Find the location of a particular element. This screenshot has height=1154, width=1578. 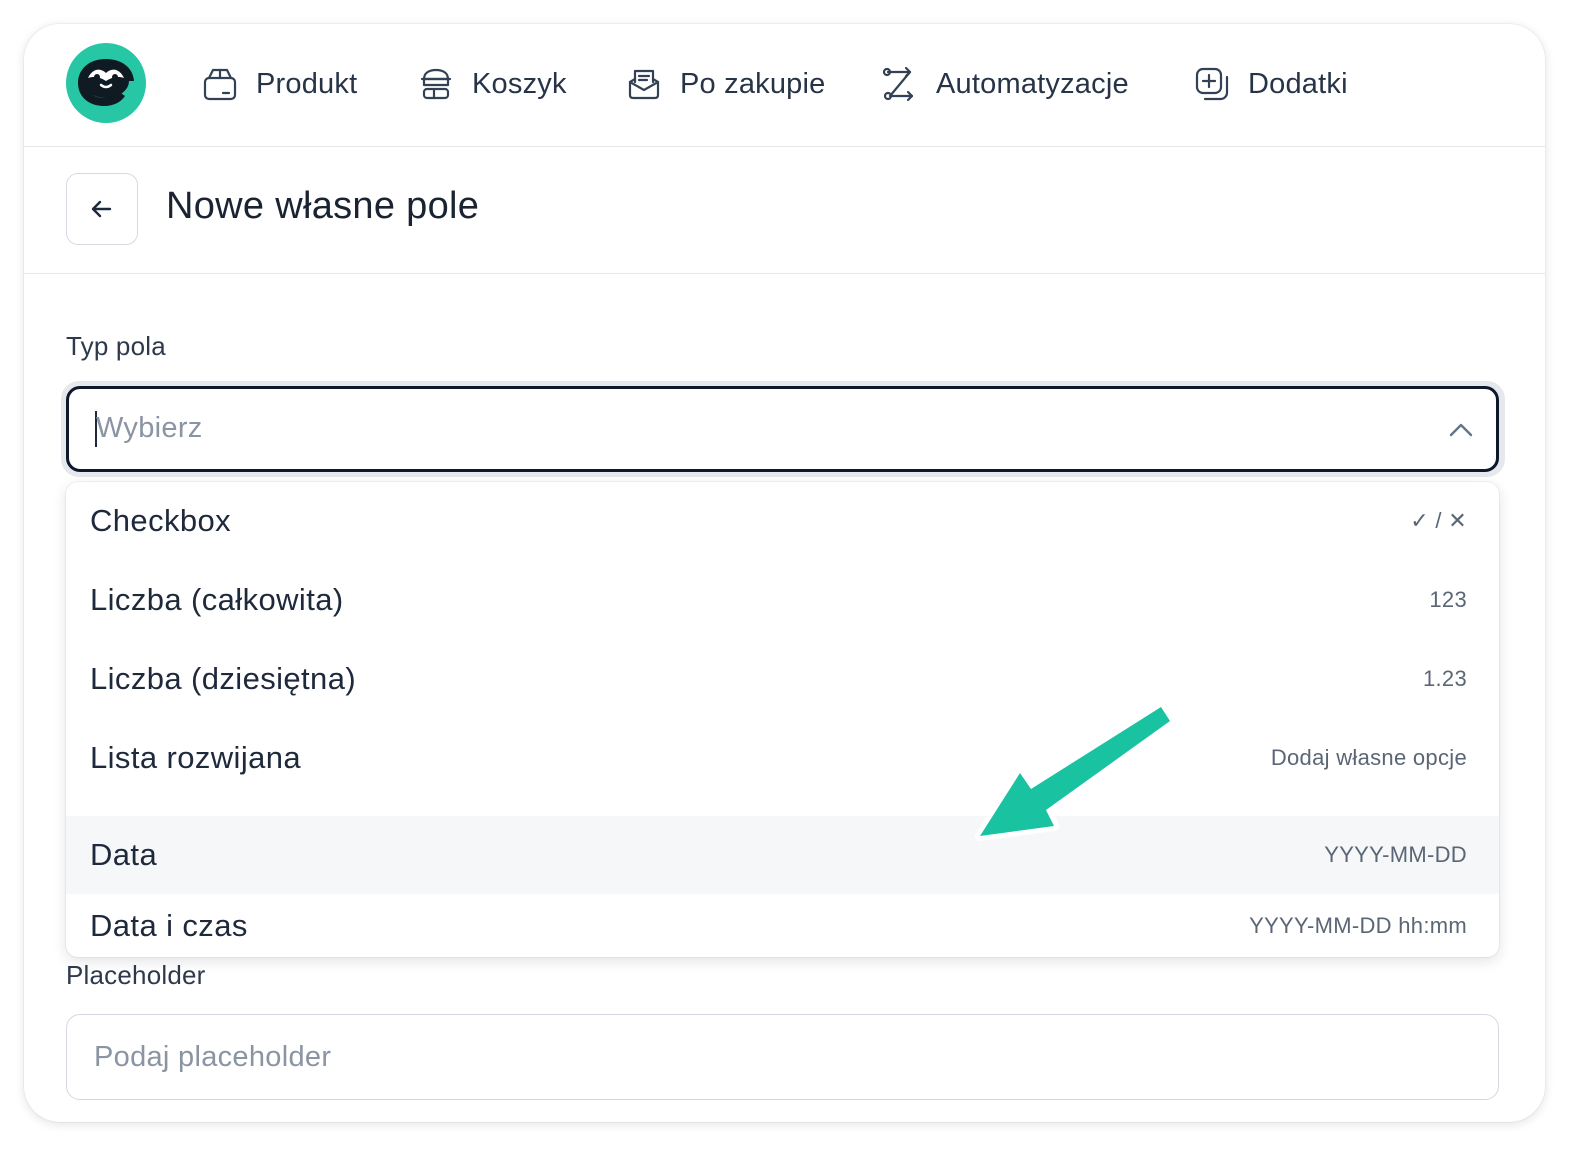

route-icon is located at coordinates (900, 84).